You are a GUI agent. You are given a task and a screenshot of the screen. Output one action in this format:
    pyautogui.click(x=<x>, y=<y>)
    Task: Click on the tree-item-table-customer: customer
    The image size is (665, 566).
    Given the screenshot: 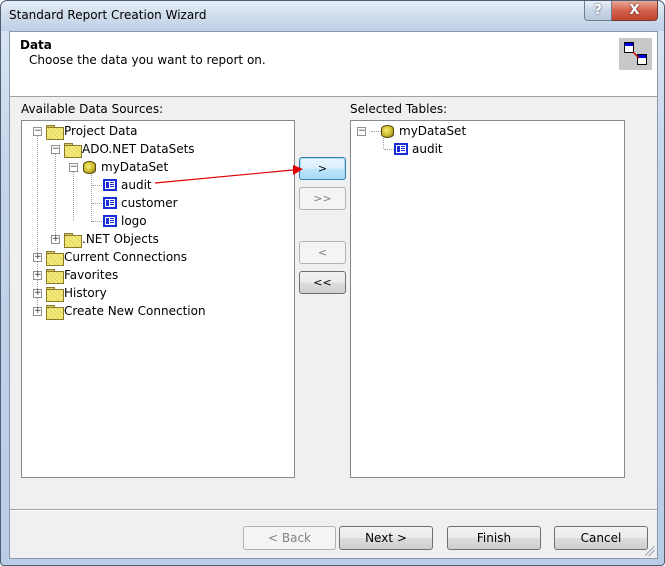 What is the action you would take?
    pyautogui.click(x=140, y=203)
    